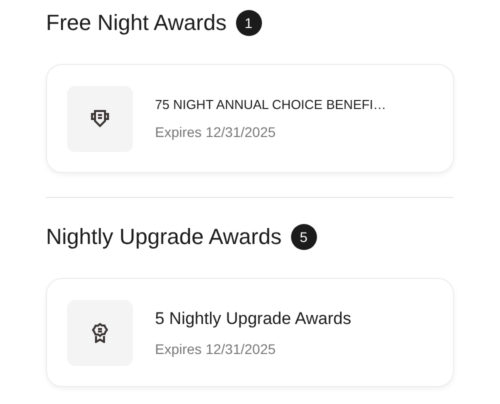 Image resolution: width=500 pixels, height=404 pixels. What do you see at coordinates (100, 332) in the screenshot?
I see `rosette-icon` at bounding box center [100, 332].